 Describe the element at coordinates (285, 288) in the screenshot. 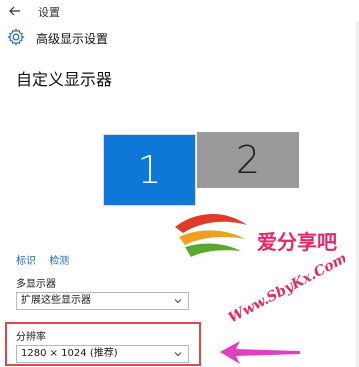

I see `svg-text: Www.SbyKx.Com` at that location.